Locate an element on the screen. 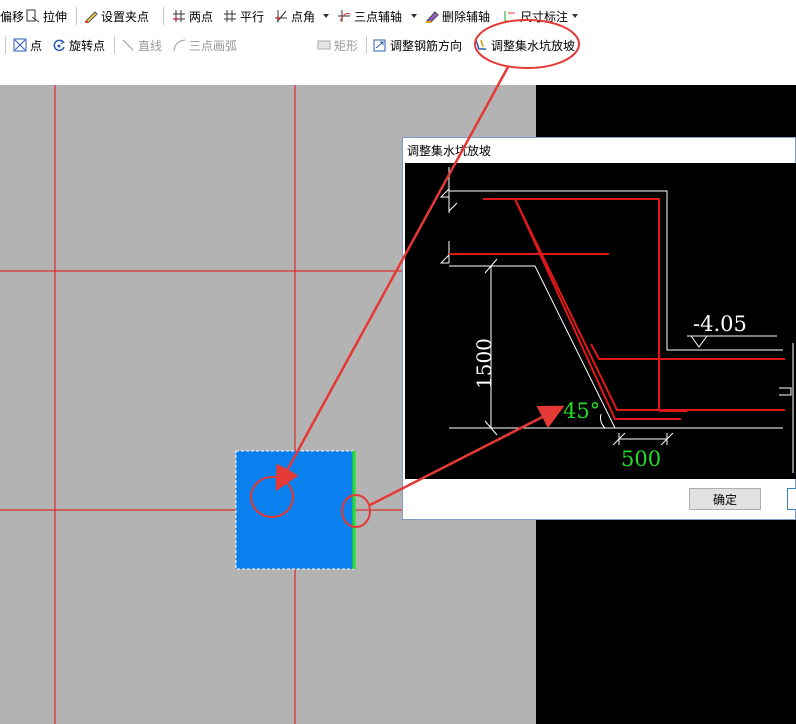 The height and width of the screenshot is (724, 796). ok-button: 确定 is located at coordinates (725, 499).